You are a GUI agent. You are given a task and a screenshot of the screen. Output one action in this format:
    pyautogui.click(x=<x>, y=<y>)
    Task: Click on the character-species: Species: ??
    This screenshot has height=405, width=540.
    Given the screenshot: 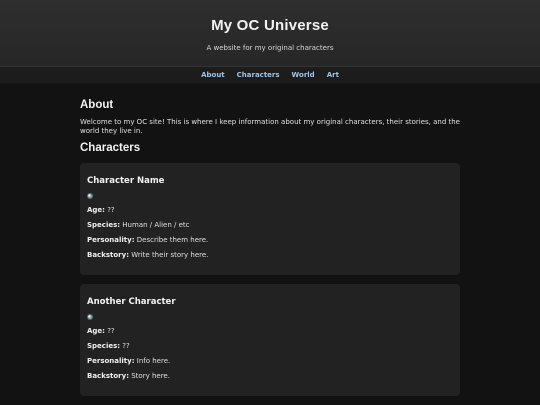 What is the action you would take?
    pyautogui.click(x=270, y=346)
    